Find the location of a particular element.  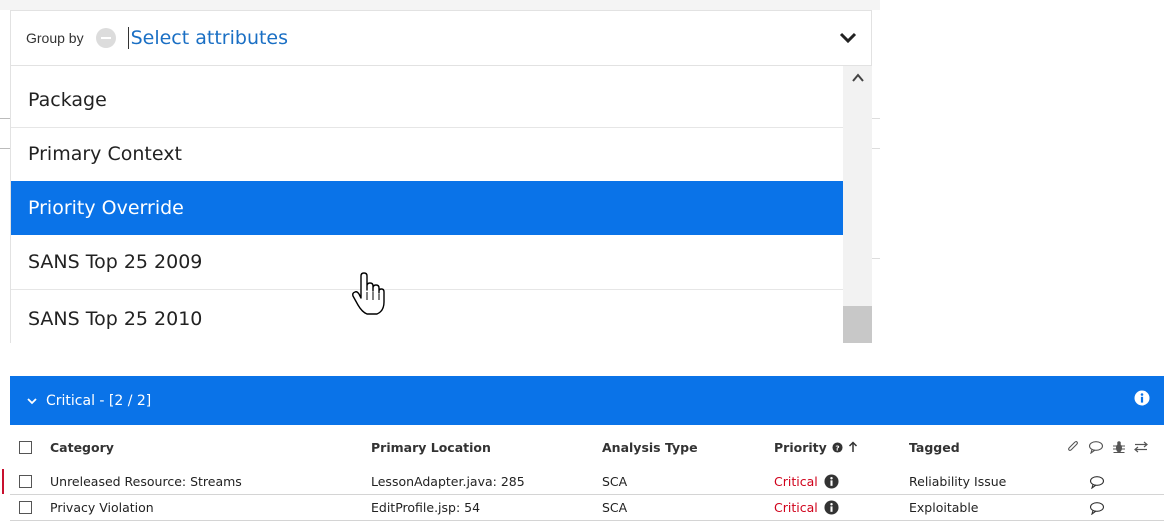

group-by-select: Group by is located at coordinates (441, 38).